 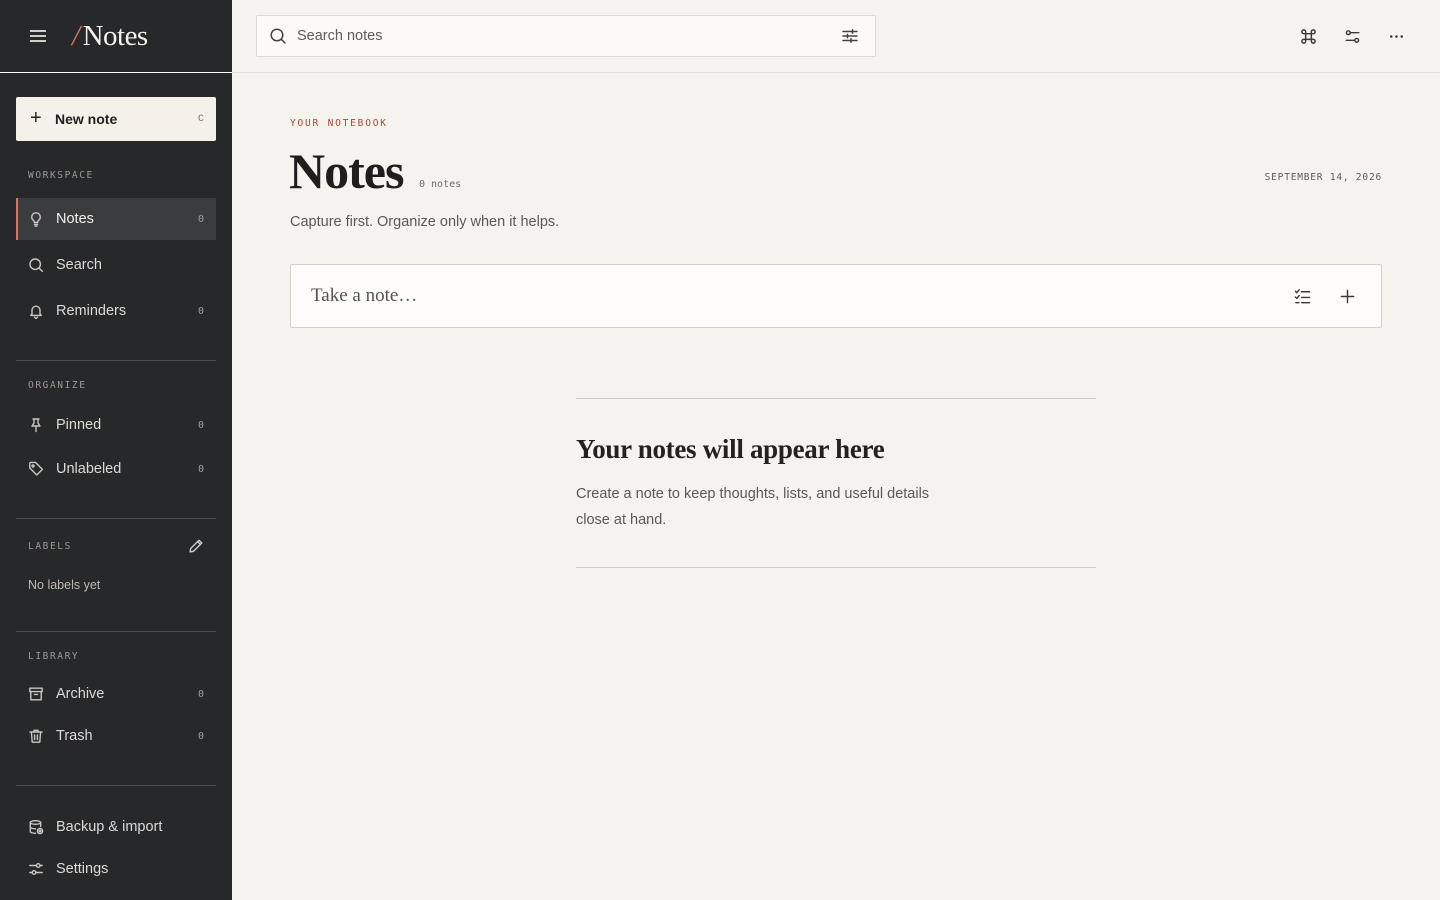 I want to click on sidebar-item-pinned: Pinned 0, so click(x=116, y=425).